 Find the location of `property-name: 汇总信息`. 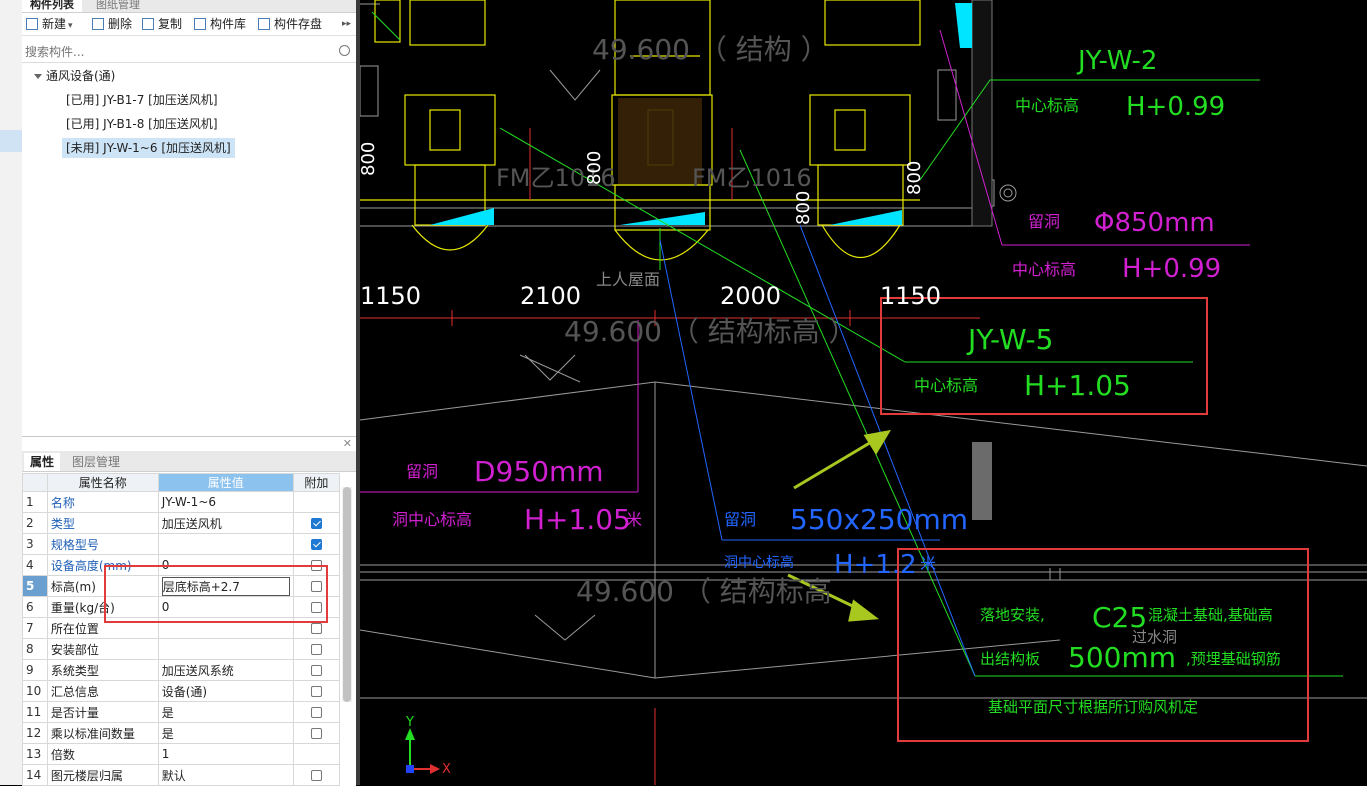

property-name: 汇总信息 is located at coordinates (102, 691).